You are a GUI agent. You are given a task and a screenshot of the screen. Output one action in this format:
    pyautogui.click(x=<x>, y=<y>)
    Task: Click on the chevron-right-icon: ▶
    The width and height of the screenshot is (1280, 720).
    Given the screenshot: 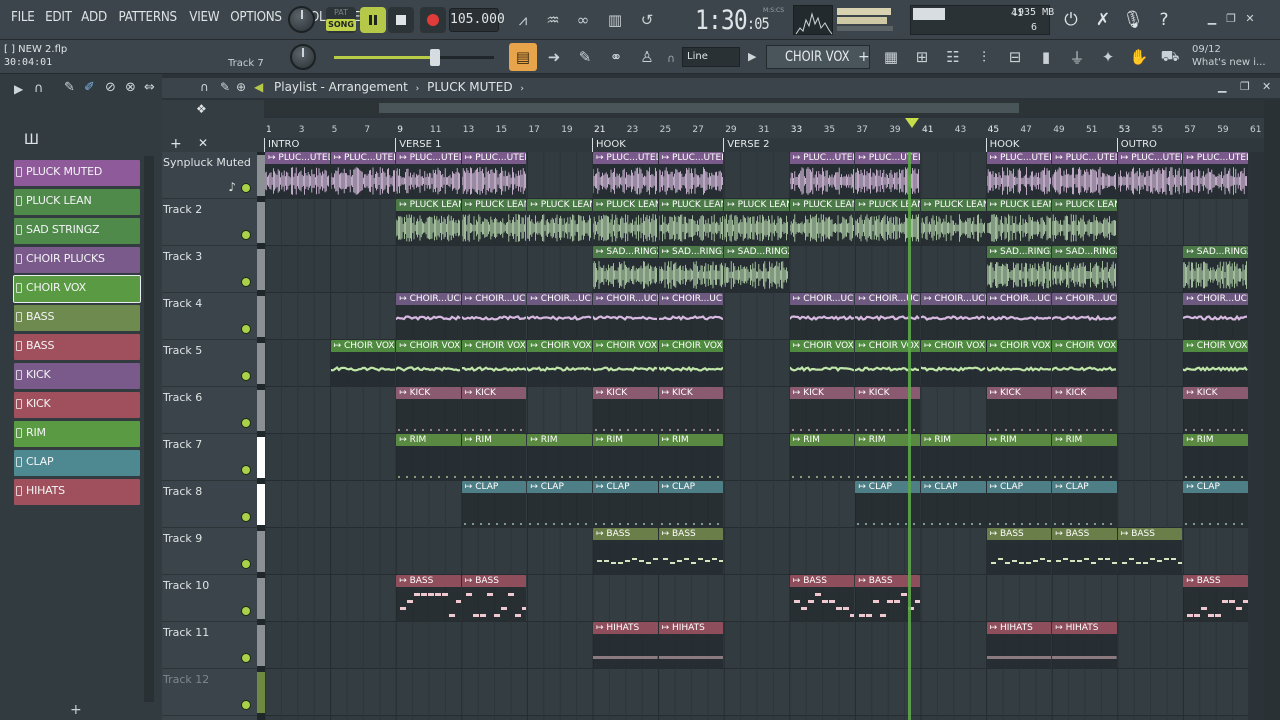 What is the action you would take?
    pyautogui.click(x=18, y=89)
    